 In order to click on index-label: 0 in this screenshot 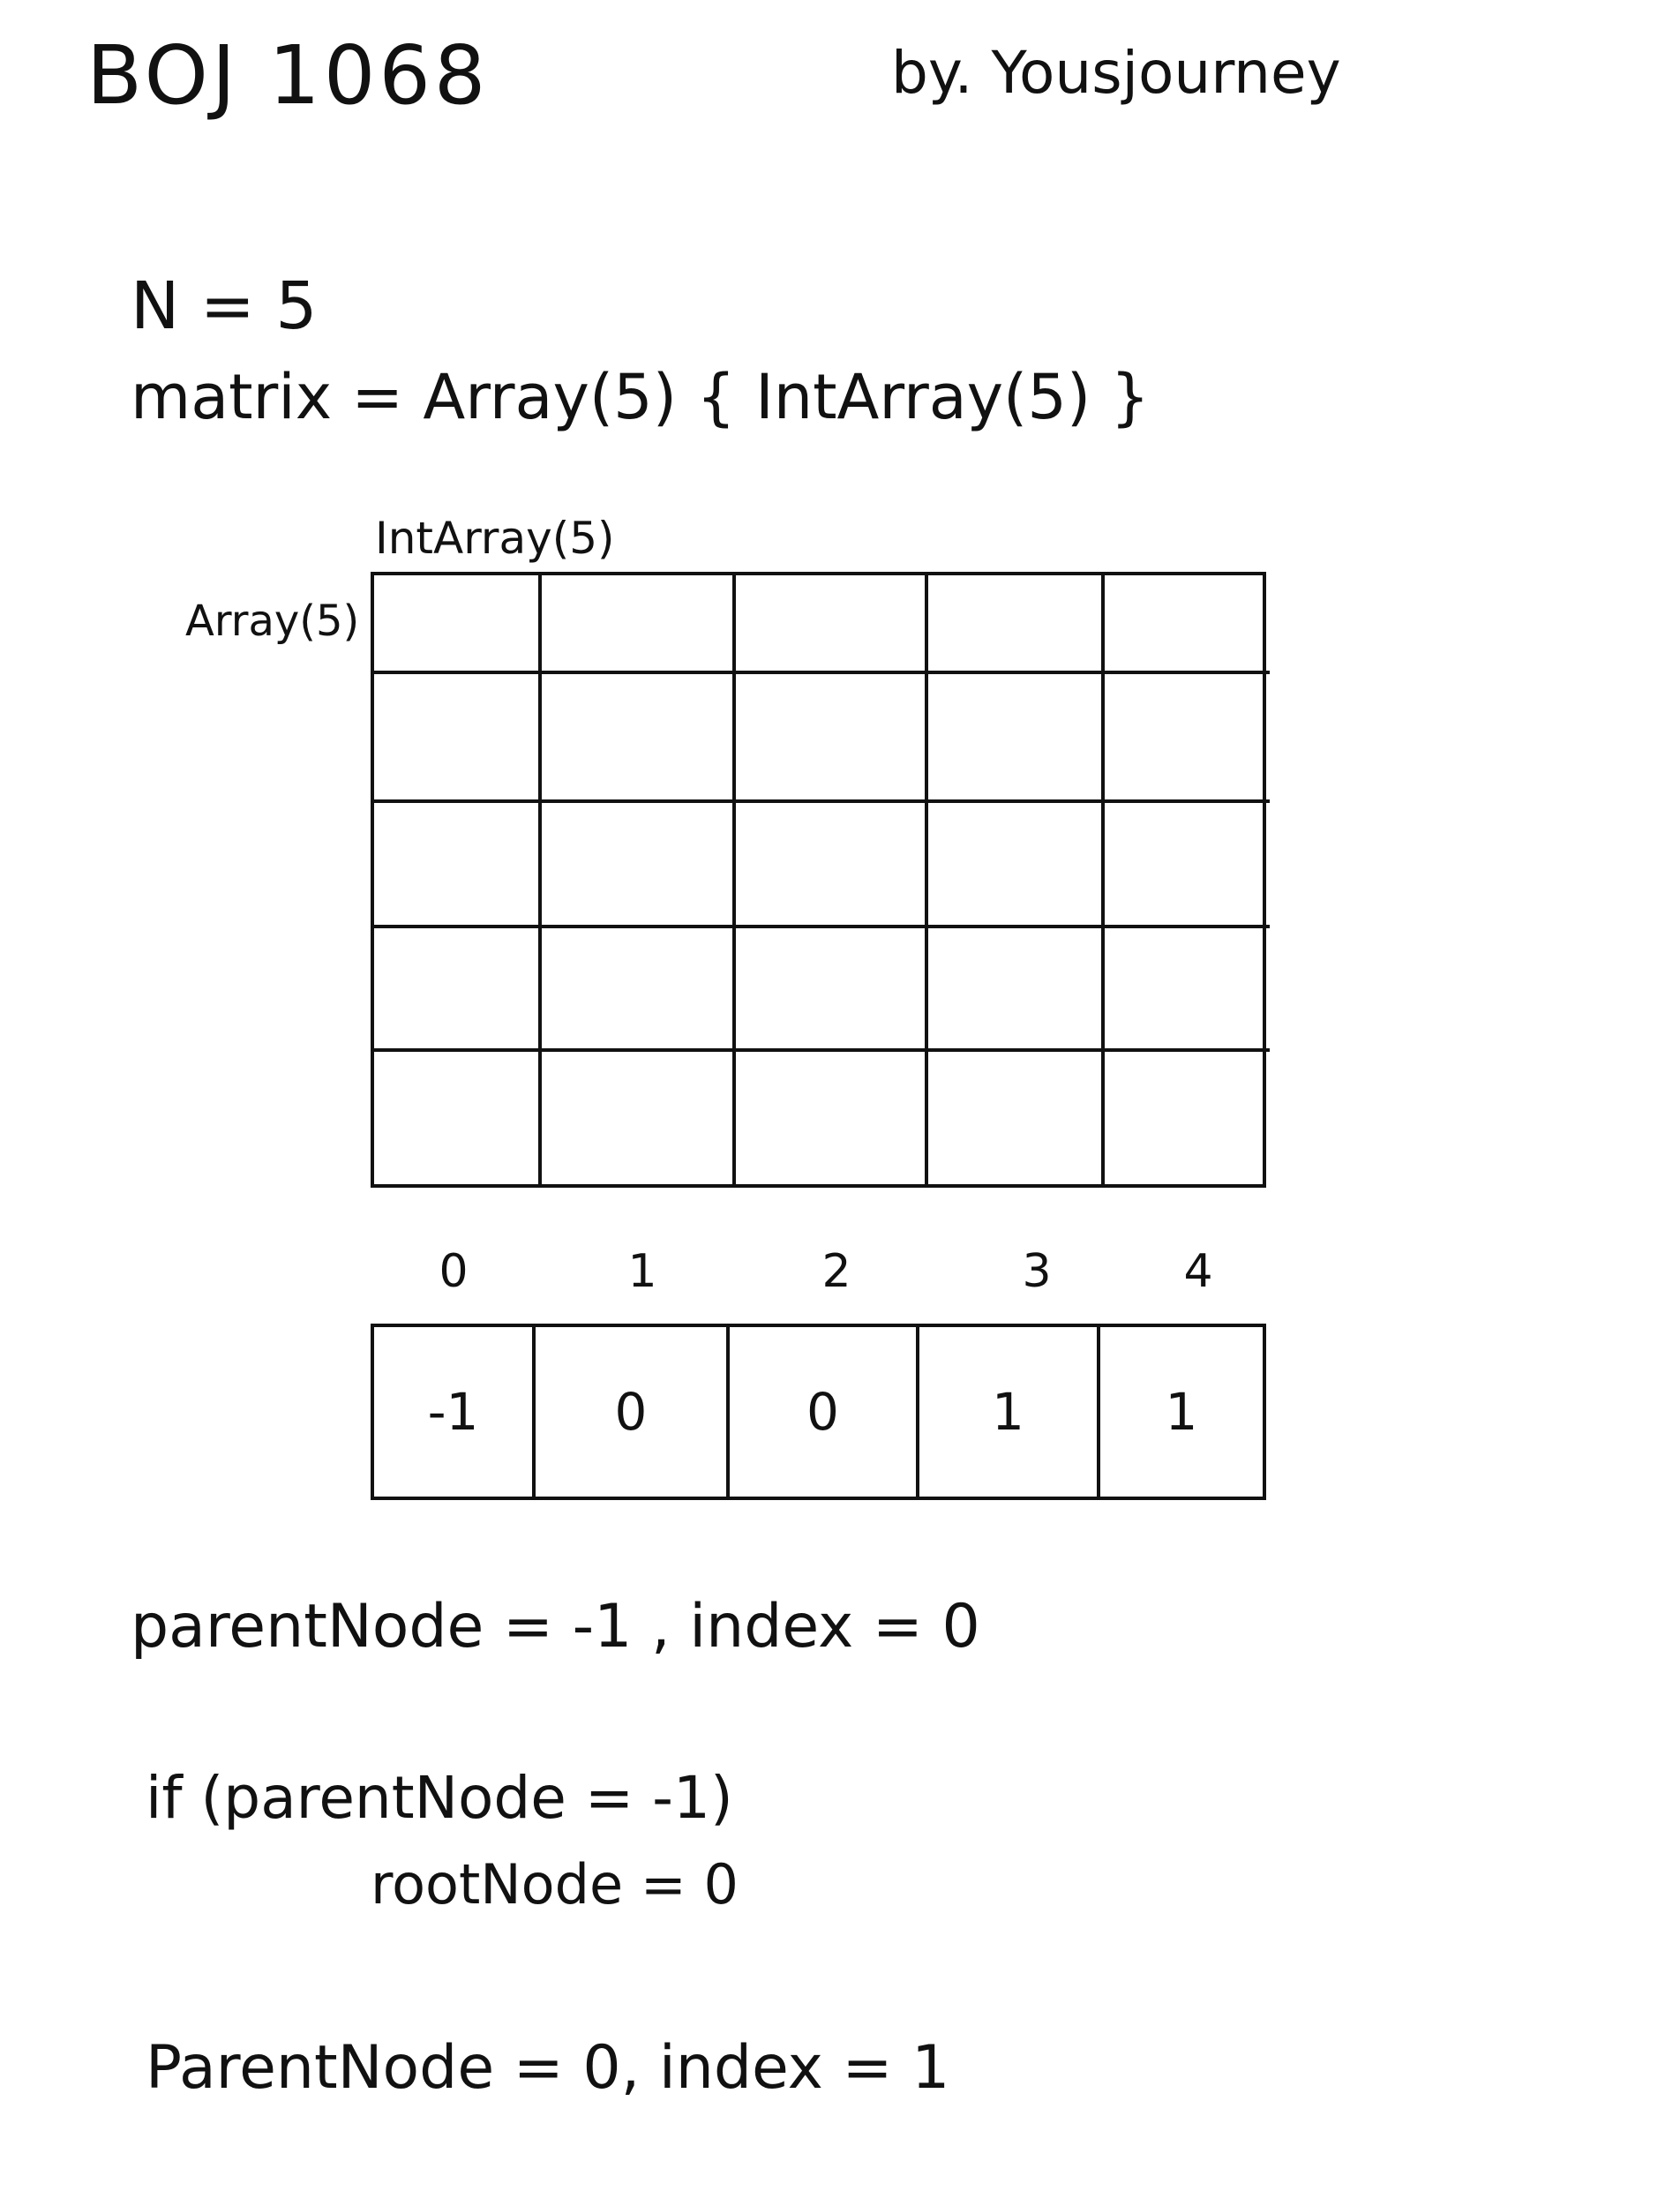, I will do `click(454, 1271)`.